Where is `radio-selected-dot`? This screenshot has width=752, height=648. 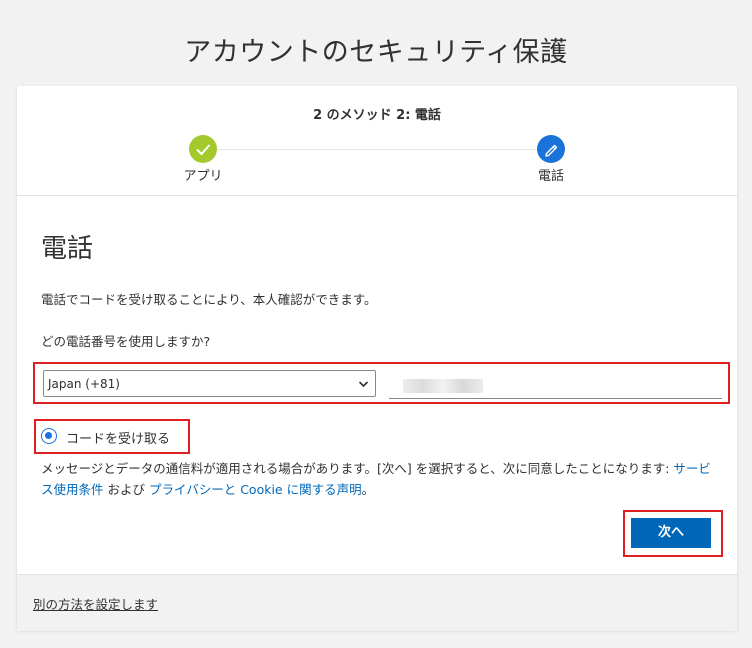
radio-selected-dot is located at coordinates (48, 435).